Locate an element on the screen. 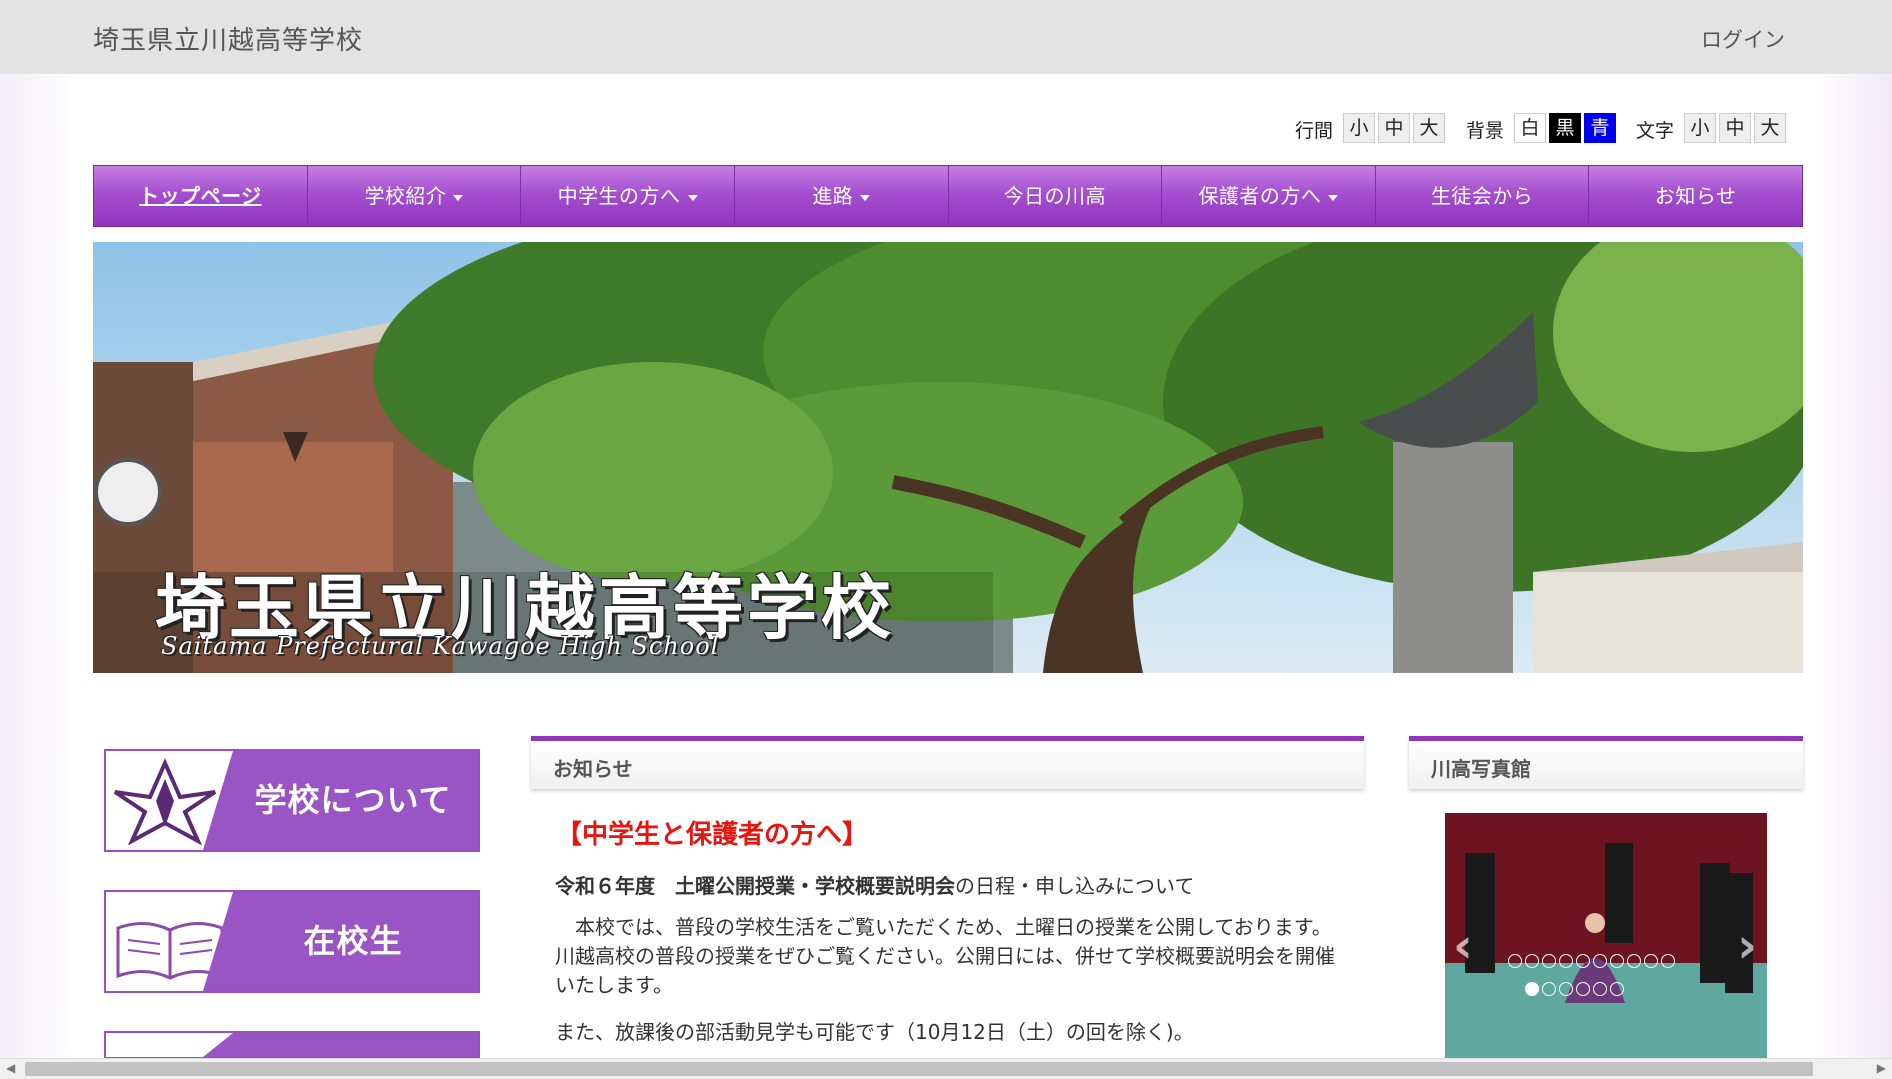 The height and width of the screenshot is (1079, 1892). hero-subtitle: Saitama Prefectural Kawagoe High School is located at coordinates (440, 646).